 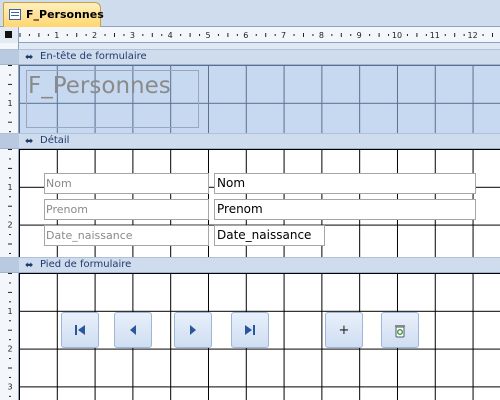 I want to click on vertical-ruler: 1 1 2 1 2 3, so click(x=9, y=221).